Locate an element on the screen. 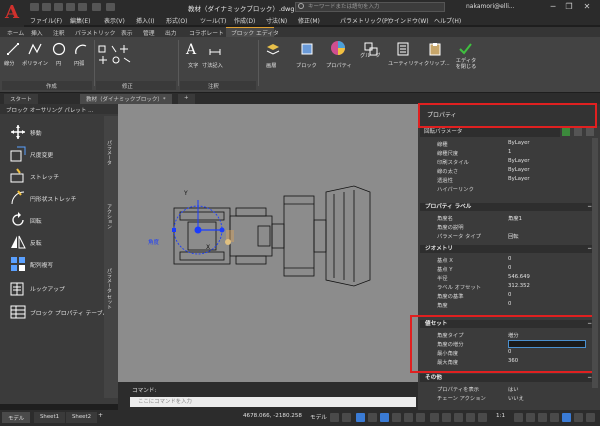 The image size is (600, 426). menu-parametric: パラメトリック(P) is located at coordinates (365, 20).